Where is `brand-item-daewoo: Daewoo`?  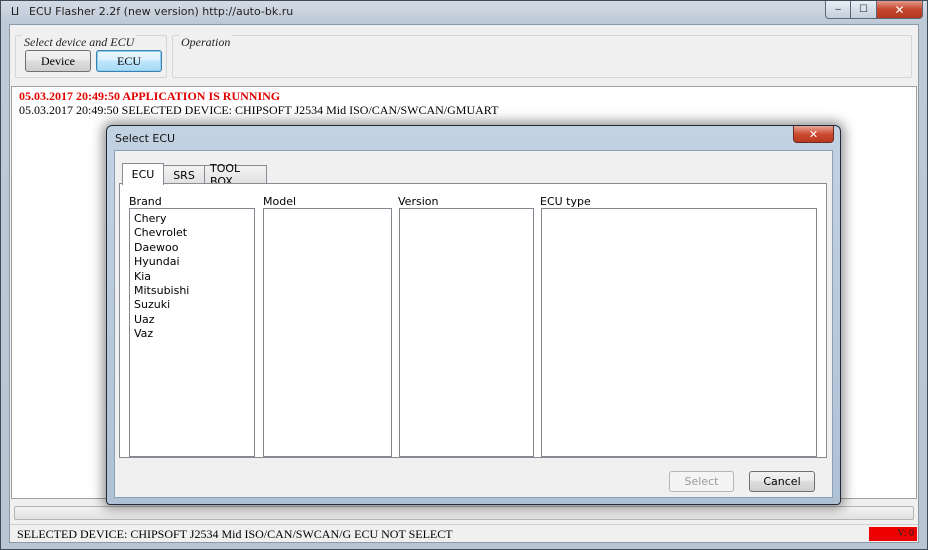 brand-item-daewoo: Daewoo is located at coordinates (192, 248).